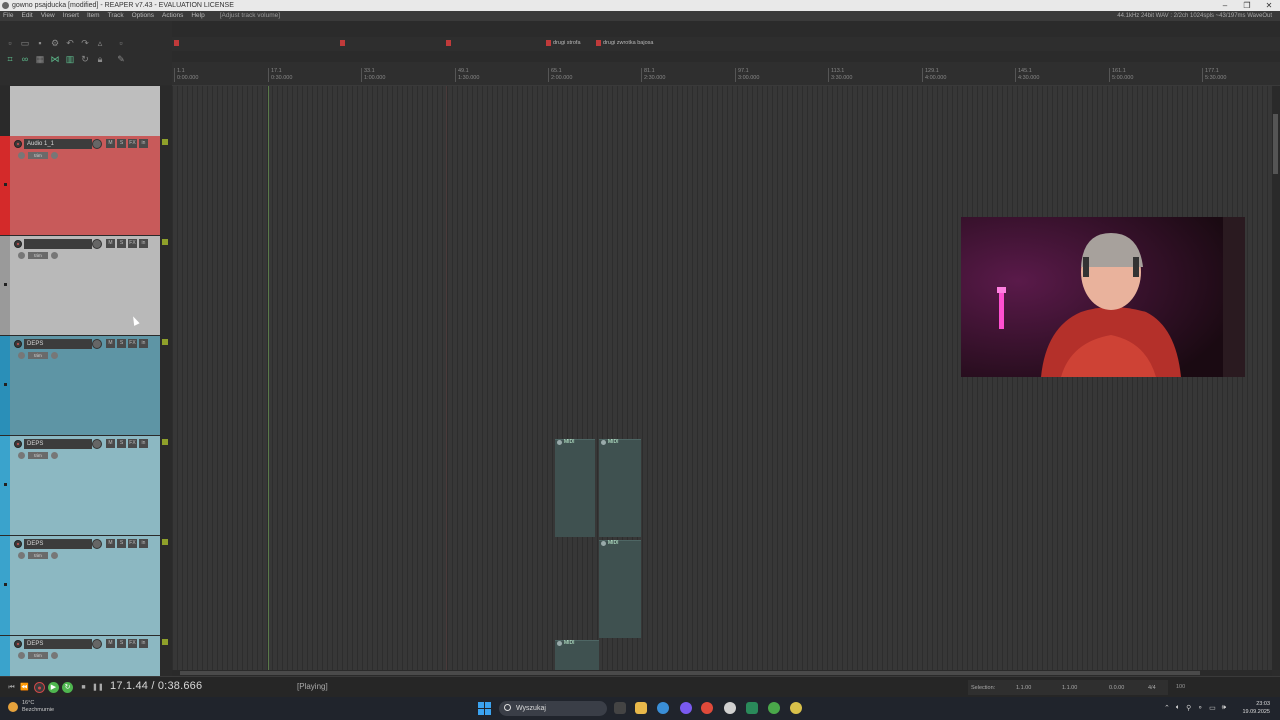 Image resolution: width=1280 pixels, height=720 pixels. I want to click on stop-button: ■, so click(83, 687).